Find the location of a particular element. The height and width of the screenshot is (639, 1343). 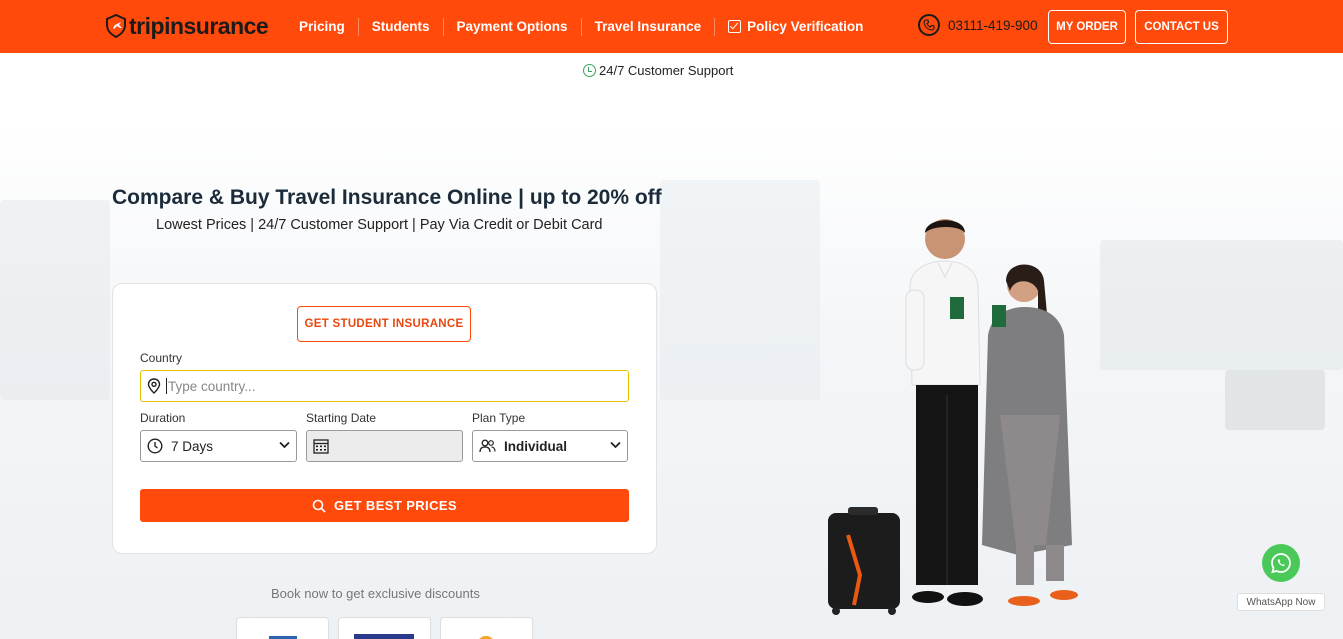

menu-item-policy-verification: Policy Verification is located at coordinates (795, 27).